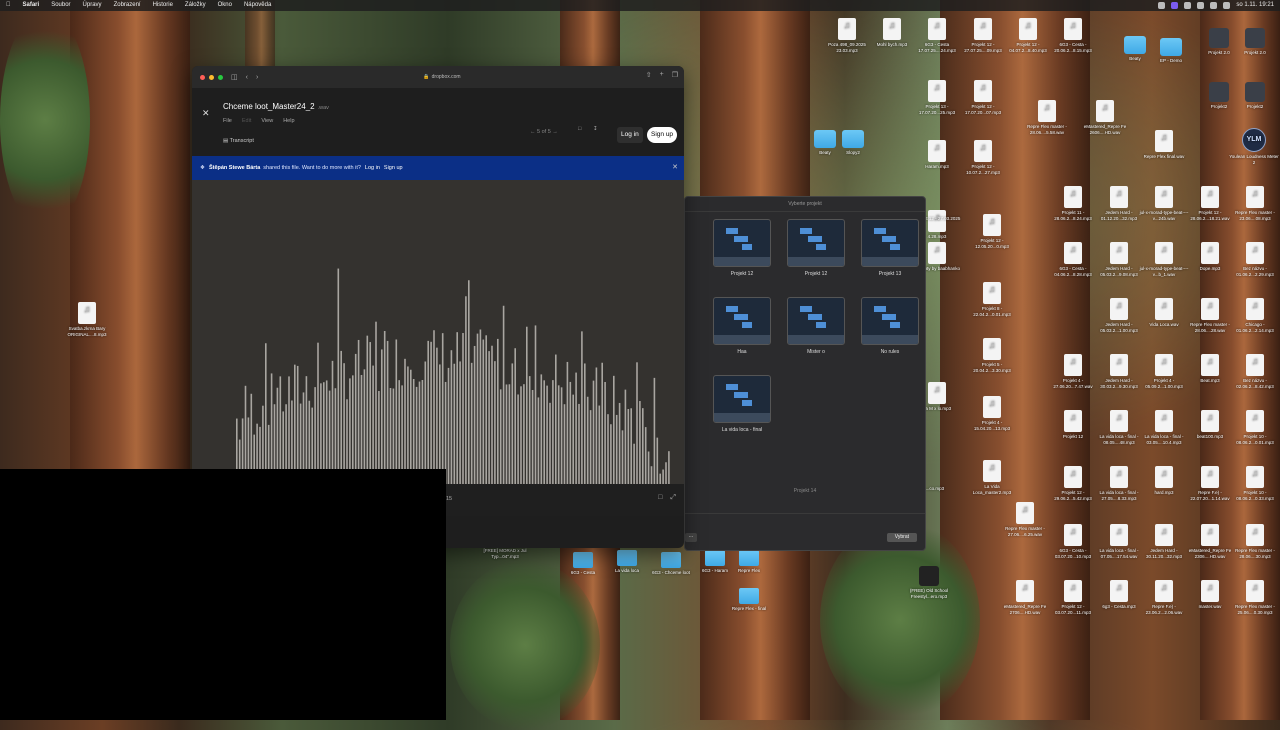 This screenshot has height=730, width=1280. I want to click on desktop-file: Projekt 12 - 28.06.2...18.21.wav, so click(1210, 203).